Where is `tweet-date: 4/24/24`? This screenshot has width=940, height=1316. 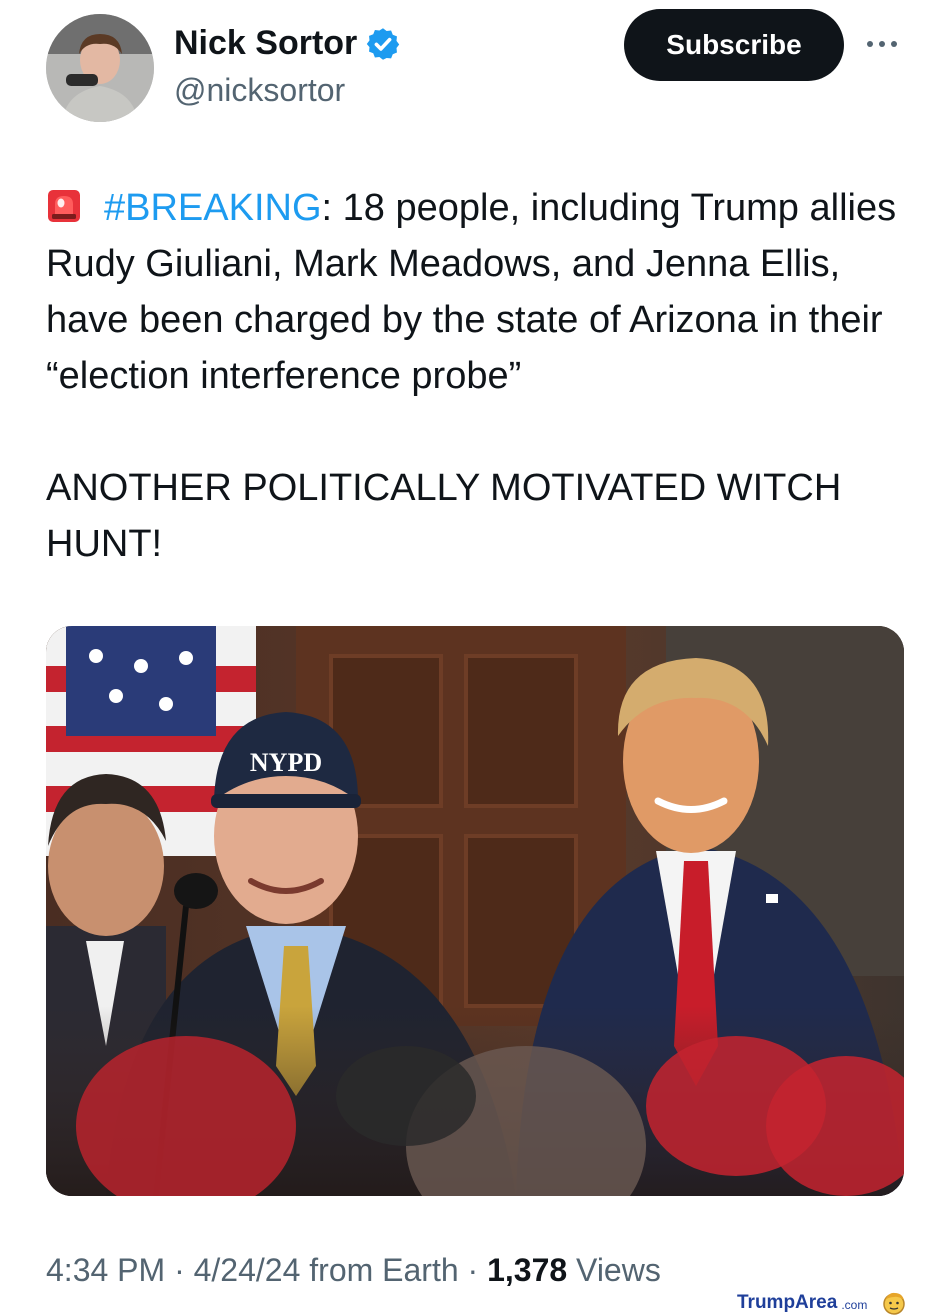 tweet-date: 4/24/24 is located at coordinates (247, 1270).